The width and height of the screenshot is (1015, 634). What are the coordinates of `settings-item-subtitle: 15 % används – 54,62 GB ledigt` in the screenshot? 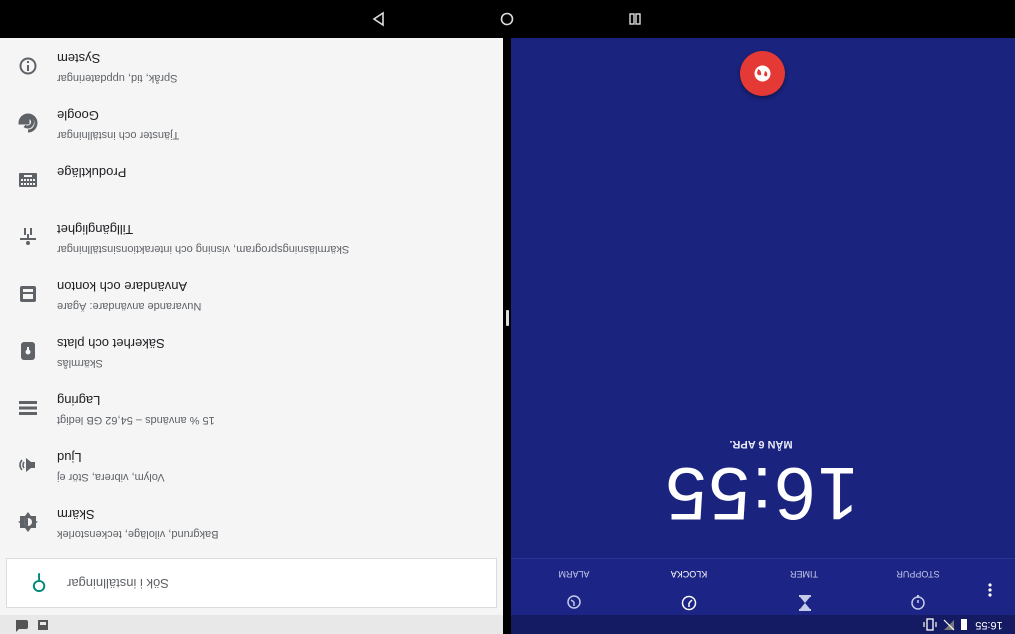 It's located at (136, 420).